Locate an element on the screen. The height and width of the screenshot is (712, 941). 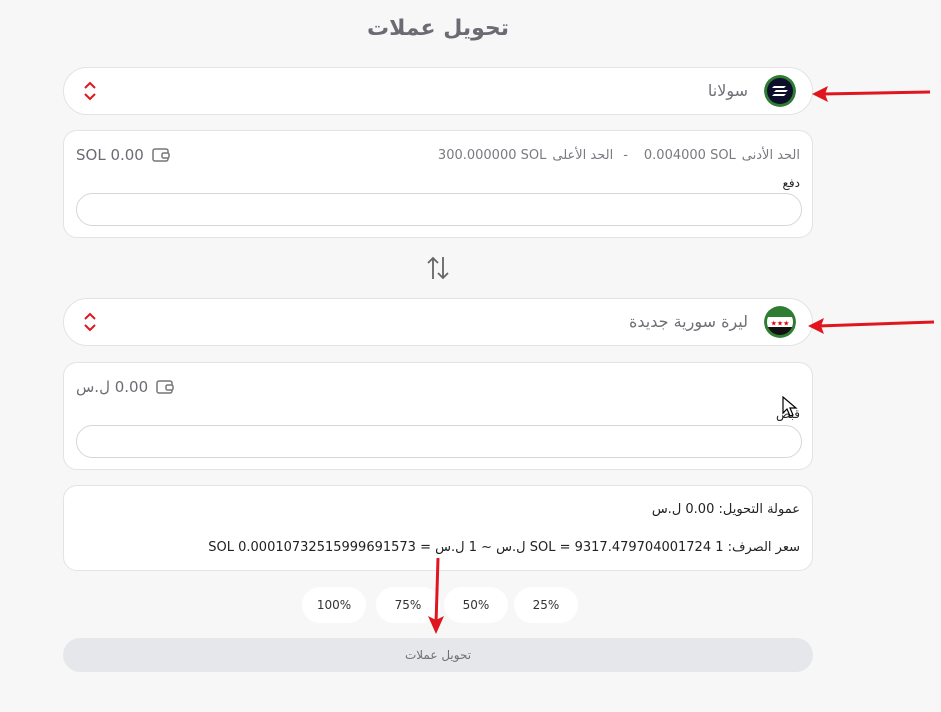
limit-min-label: الحد الأدنى is located at coordinates (770, 155).